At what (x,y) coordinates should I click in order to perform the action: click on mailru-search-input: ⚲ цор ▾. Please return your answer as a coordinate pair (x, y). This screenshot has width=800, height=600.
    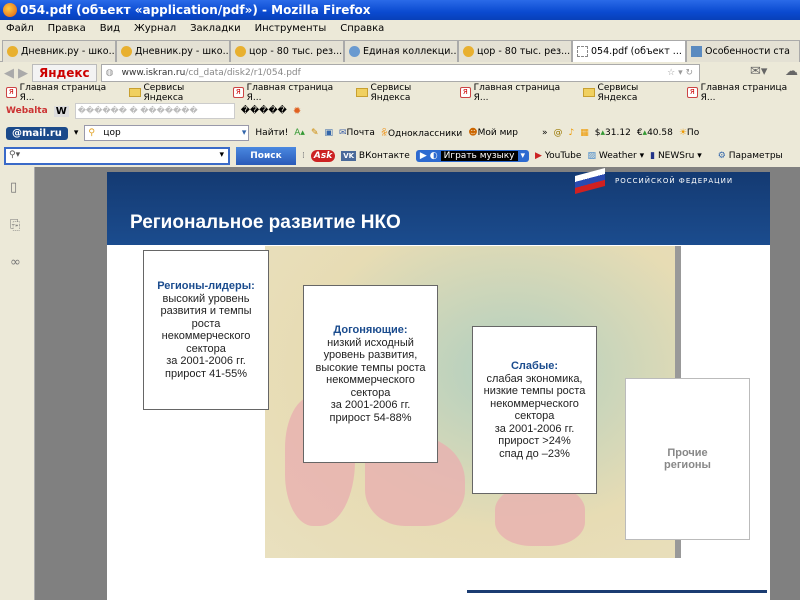
    Looking at the image, I should click on (167, 133).